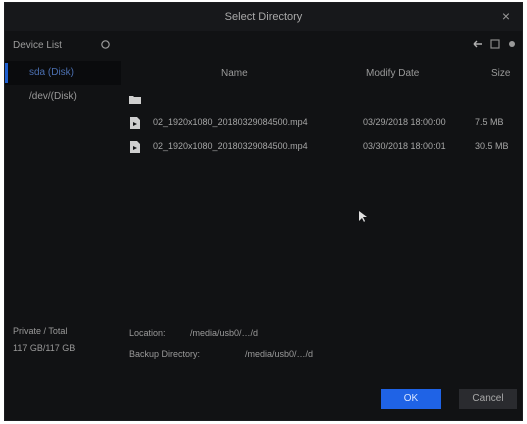 This screenshot has height=424, width=527. What do you see at coordinates (135, 100) in the screenshot?
I see `folder-icon` at bounding box center [135, 100].